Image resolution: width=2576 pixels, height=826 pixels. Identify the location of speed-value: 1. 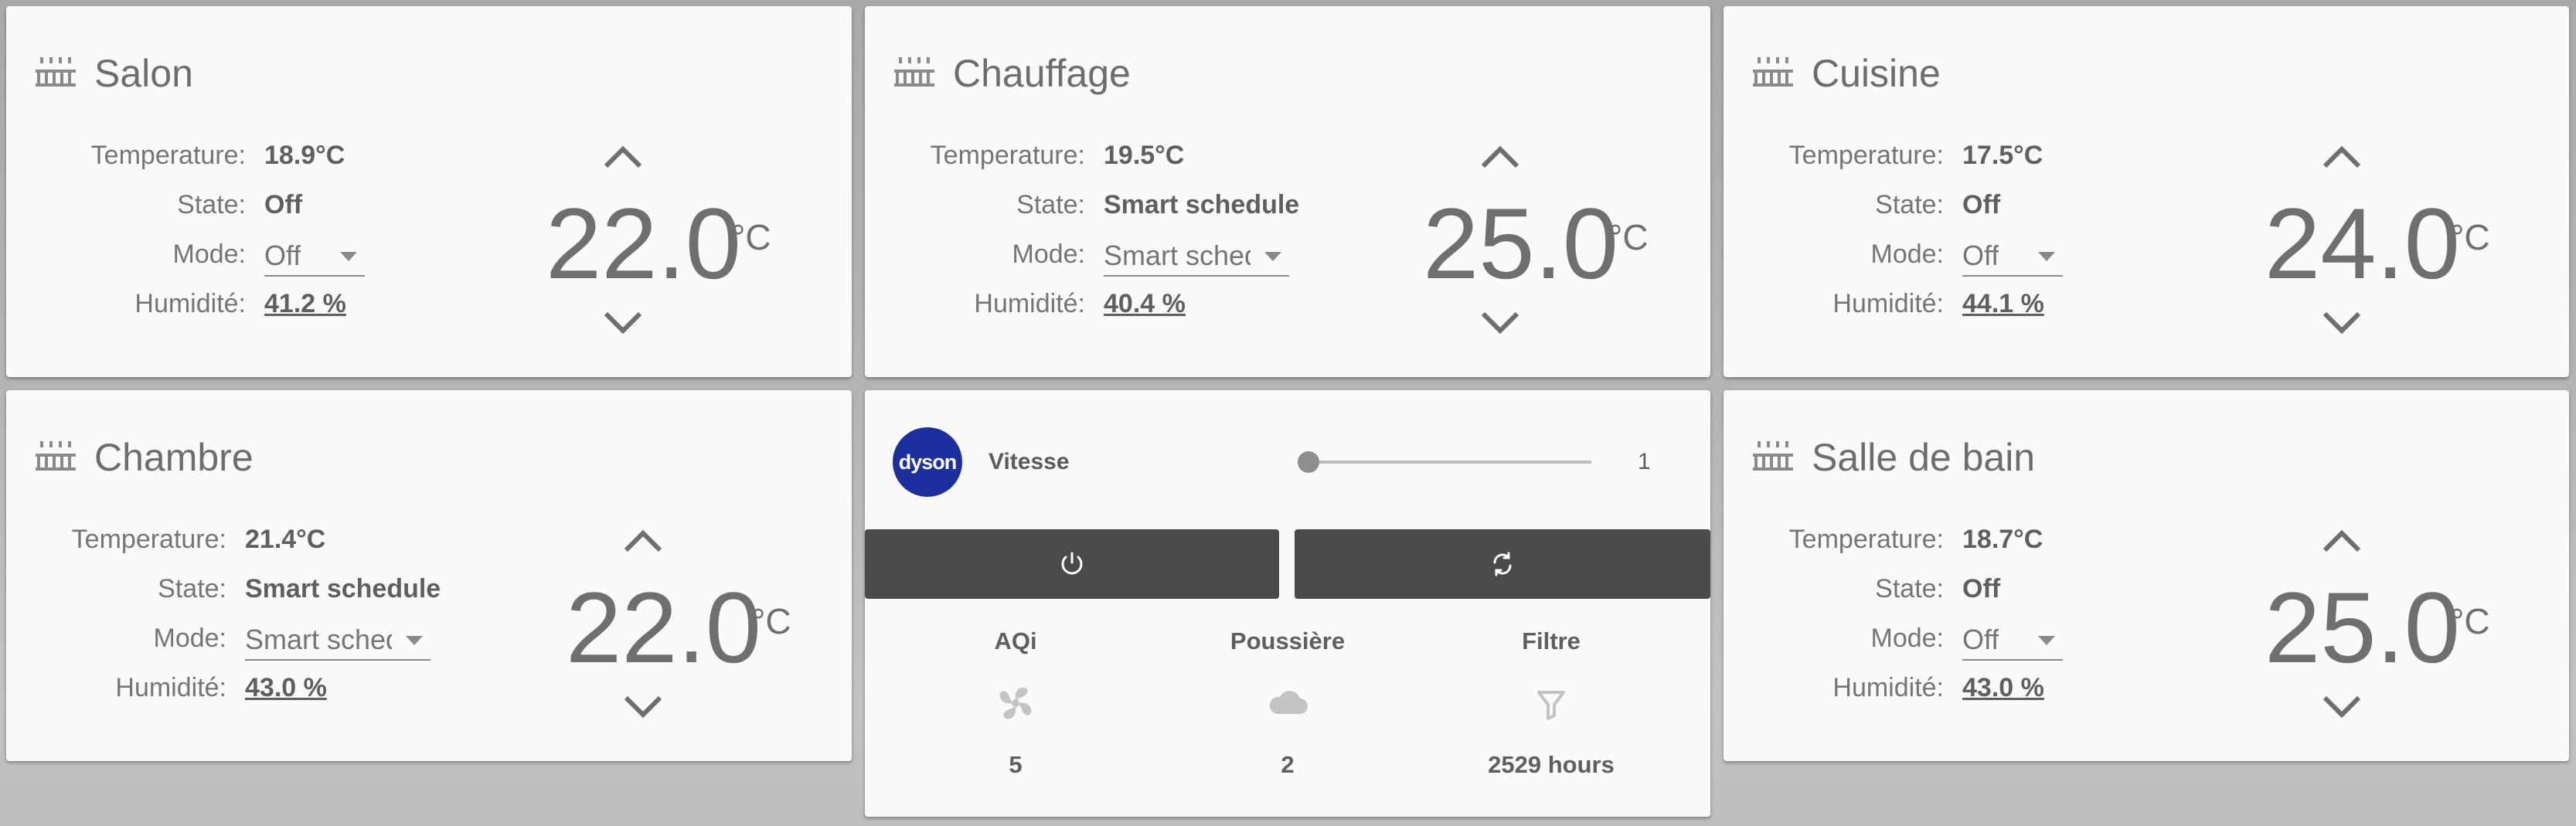
(1645, 462).